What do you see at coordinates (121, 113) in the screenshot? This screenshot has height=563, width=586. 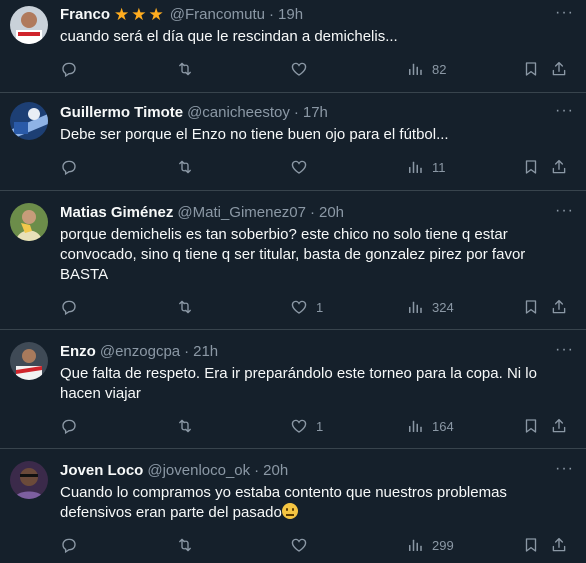 I see `display-name: Guillermo Timote` at bounding box center [121, 113].